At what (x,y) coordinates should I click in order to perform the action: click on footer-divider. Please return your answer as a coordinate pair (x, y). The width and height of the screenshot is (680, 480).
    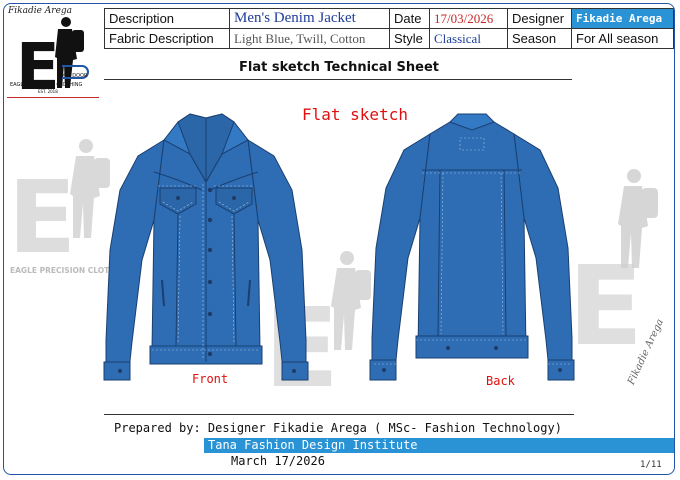
    Looking at the image, I should click on (339, 414).